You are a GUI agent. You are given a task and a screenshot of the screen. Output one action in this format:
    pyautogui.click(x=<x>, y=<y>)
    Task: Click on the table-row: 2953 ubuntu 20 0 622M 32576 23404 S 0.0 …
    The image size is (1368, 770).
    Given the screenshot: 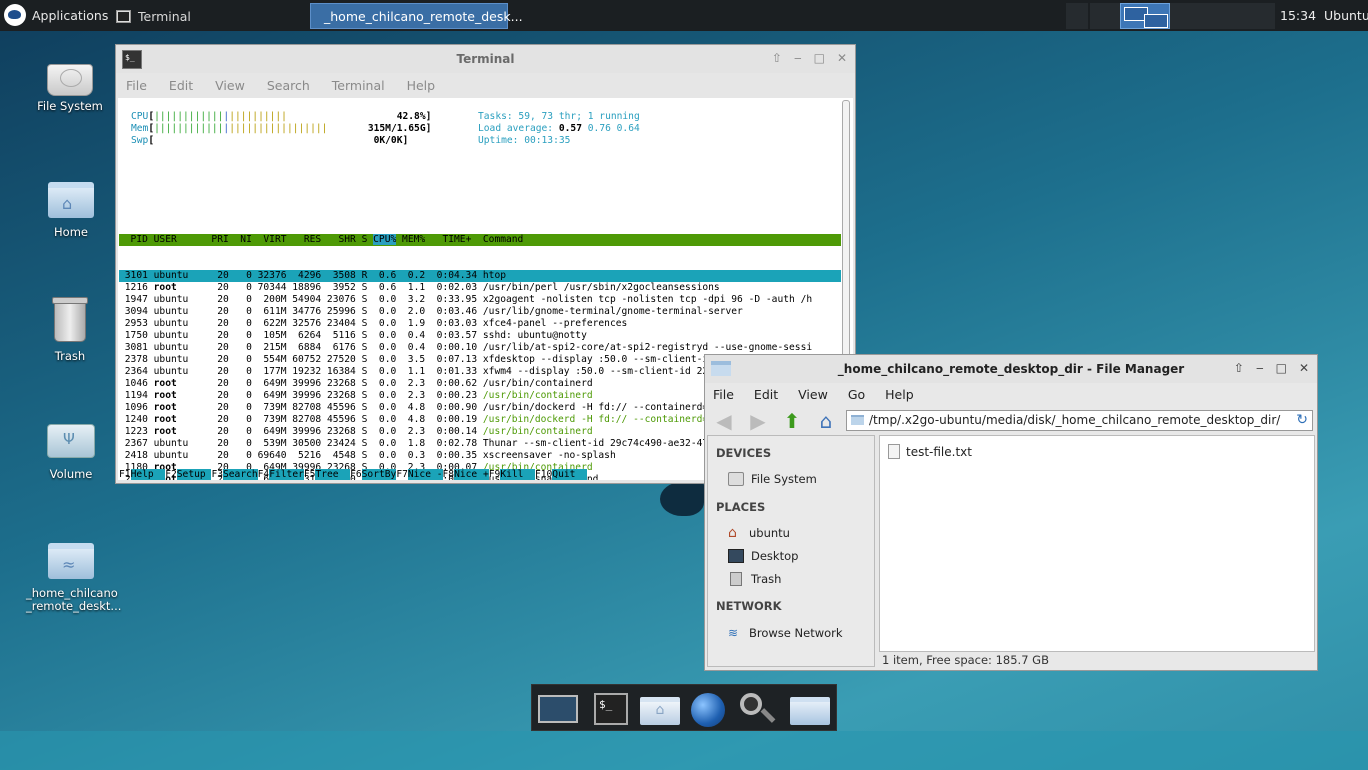 What is the action you would take?
    pyautogui.click(x=480, y=324)
    